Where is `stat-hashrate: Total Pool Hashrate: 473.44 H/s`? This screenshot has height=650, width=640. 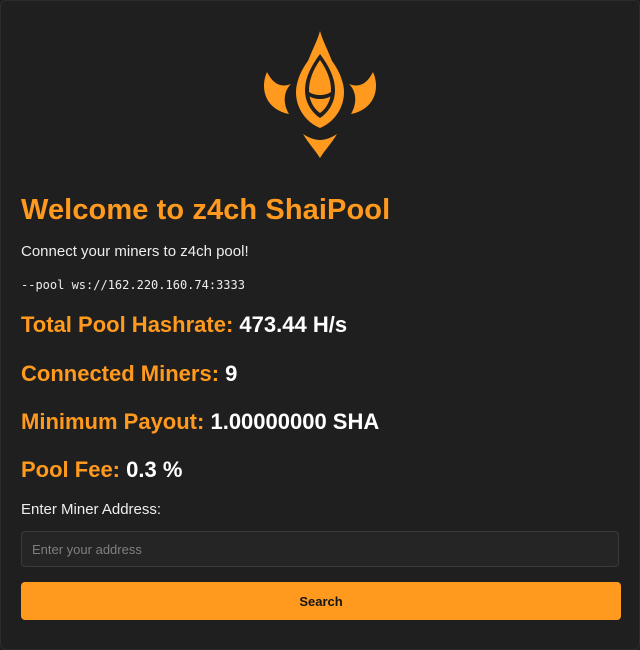
stat-hashrate: Total Pool Hashrate: 473.44 H/s is located at coordinates (320, 325).